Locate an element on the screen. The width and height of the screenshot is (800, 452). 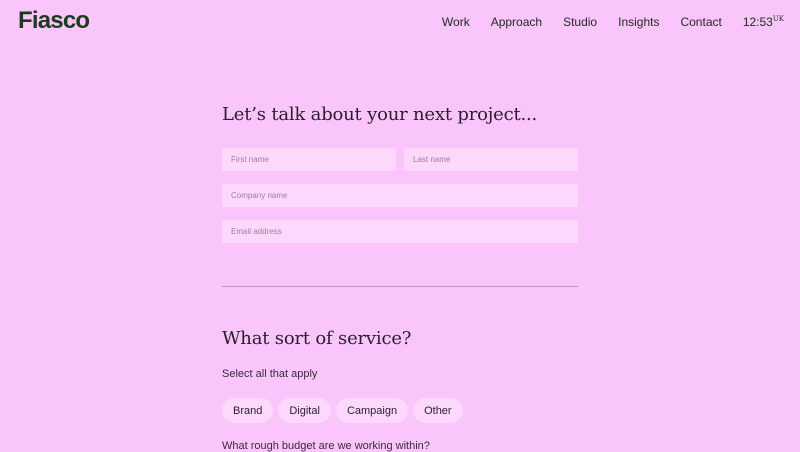
clock: 12:53UK is located at coordinates (763, 22).